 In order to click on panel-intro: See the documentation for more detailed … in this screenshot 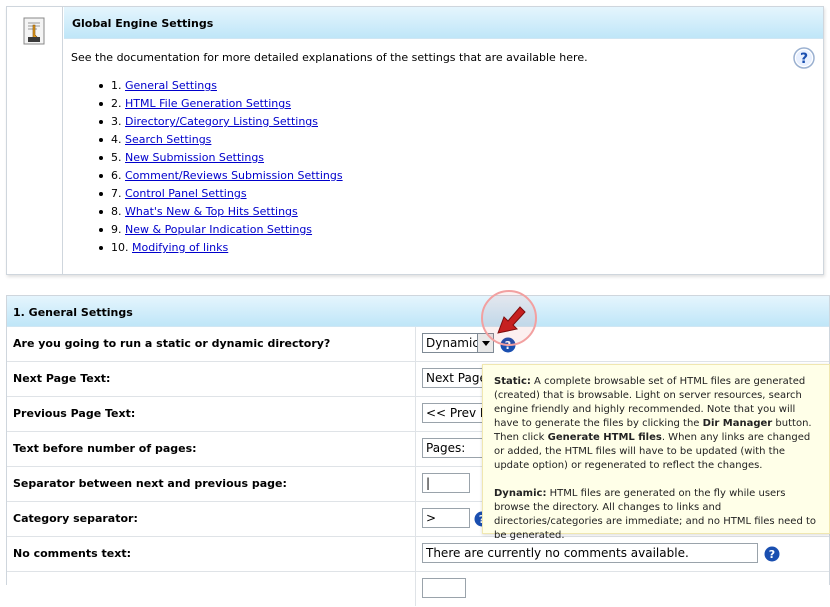, I will do `click(329, 57)`.